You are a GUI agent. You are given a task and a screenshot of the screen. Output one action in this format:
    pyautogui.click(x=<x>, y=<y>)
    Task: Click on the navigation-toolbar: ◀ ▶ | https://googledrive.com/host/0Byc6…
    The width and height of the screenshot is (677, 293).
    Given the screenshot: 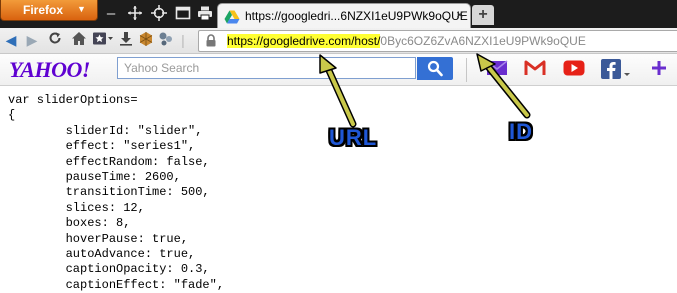 What is the action you would take?
    pyautogui.click(x=338, y=41)
    